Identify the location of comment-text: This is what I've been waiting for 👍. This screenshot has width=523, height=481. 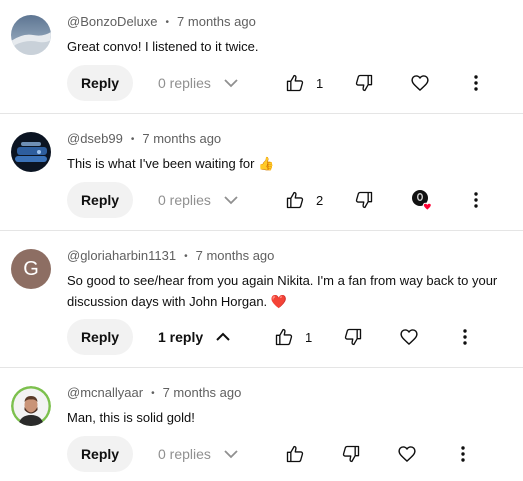
(171, 163).